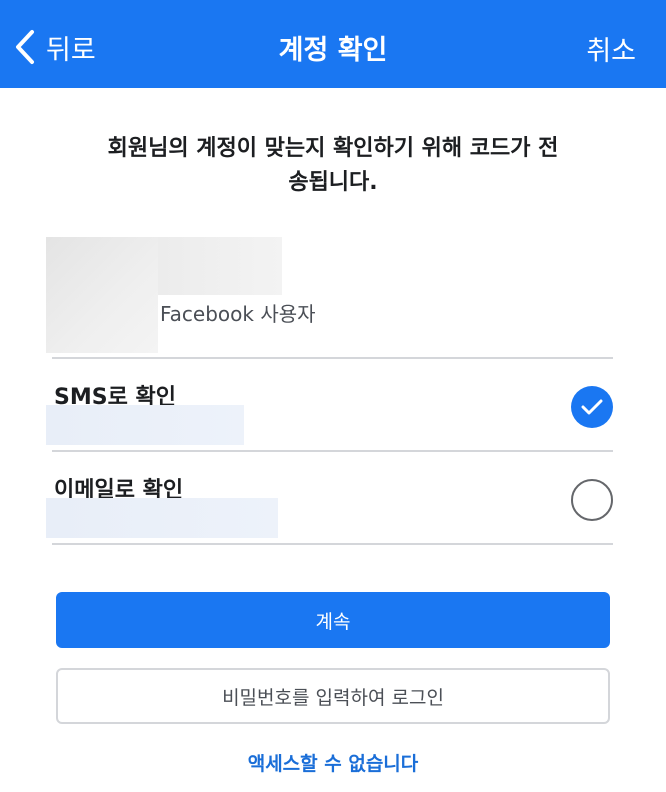  Describe the element at coordinates (220, 266) in the screenshot. I see `redacted-name` at that location.